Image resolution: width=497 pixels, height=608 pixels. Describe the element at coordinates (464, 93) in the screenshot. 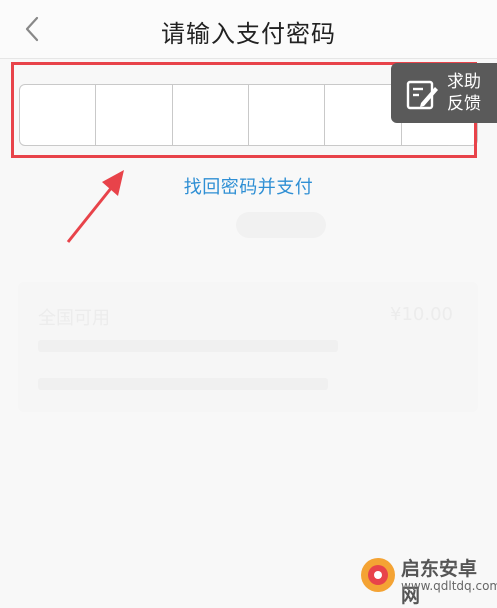

I see `help-feedback-label: 求助 反馈` at that location.